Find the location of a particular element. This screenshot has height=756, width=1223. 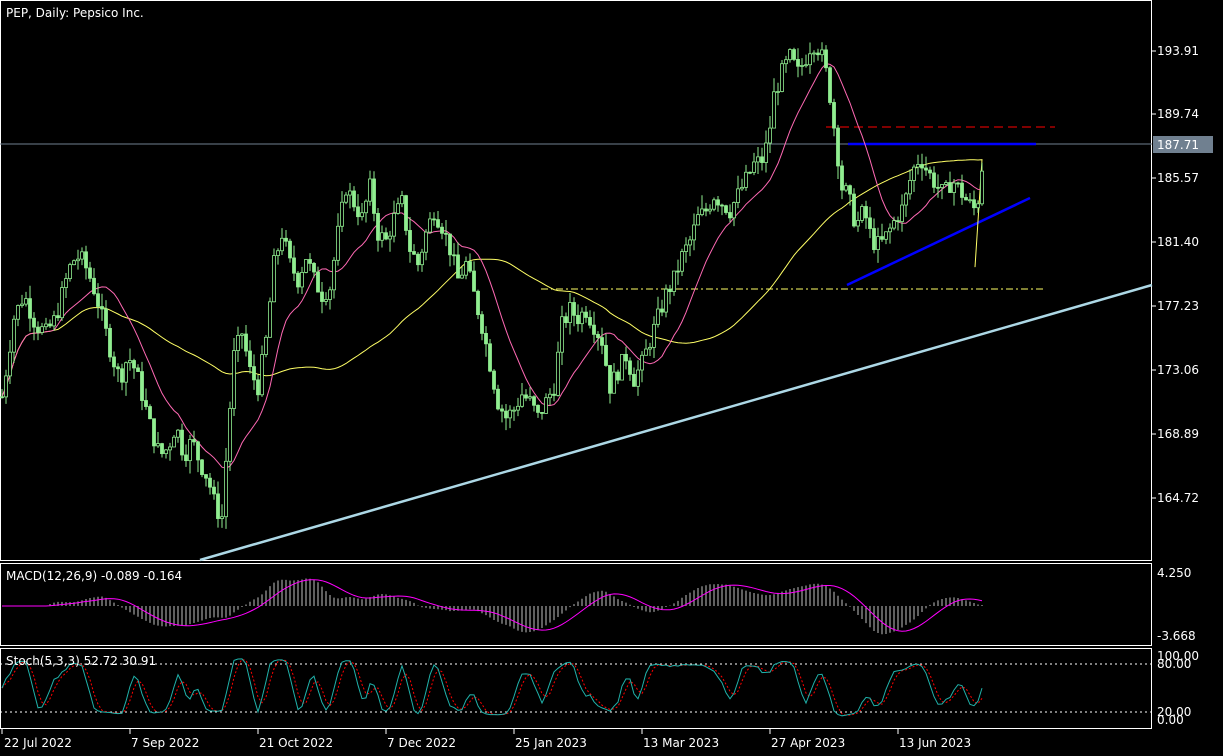

macd-histogram is located at coordinates (516, 606).